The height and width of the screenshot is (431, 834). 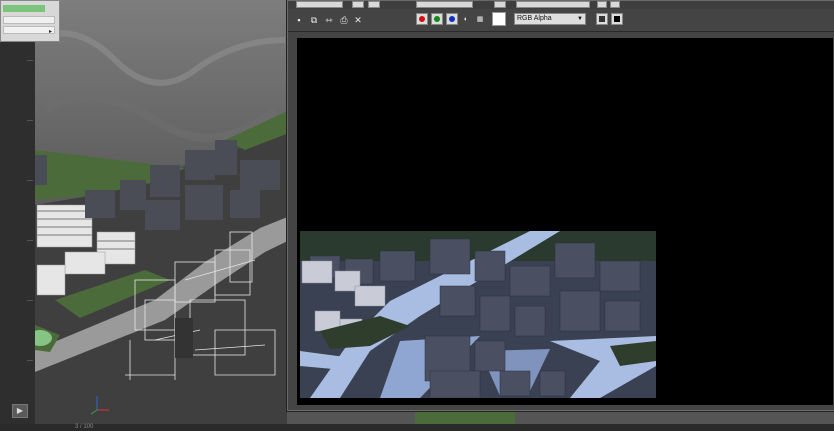 I want to click on color-swatch, so click(x=499, y=19).